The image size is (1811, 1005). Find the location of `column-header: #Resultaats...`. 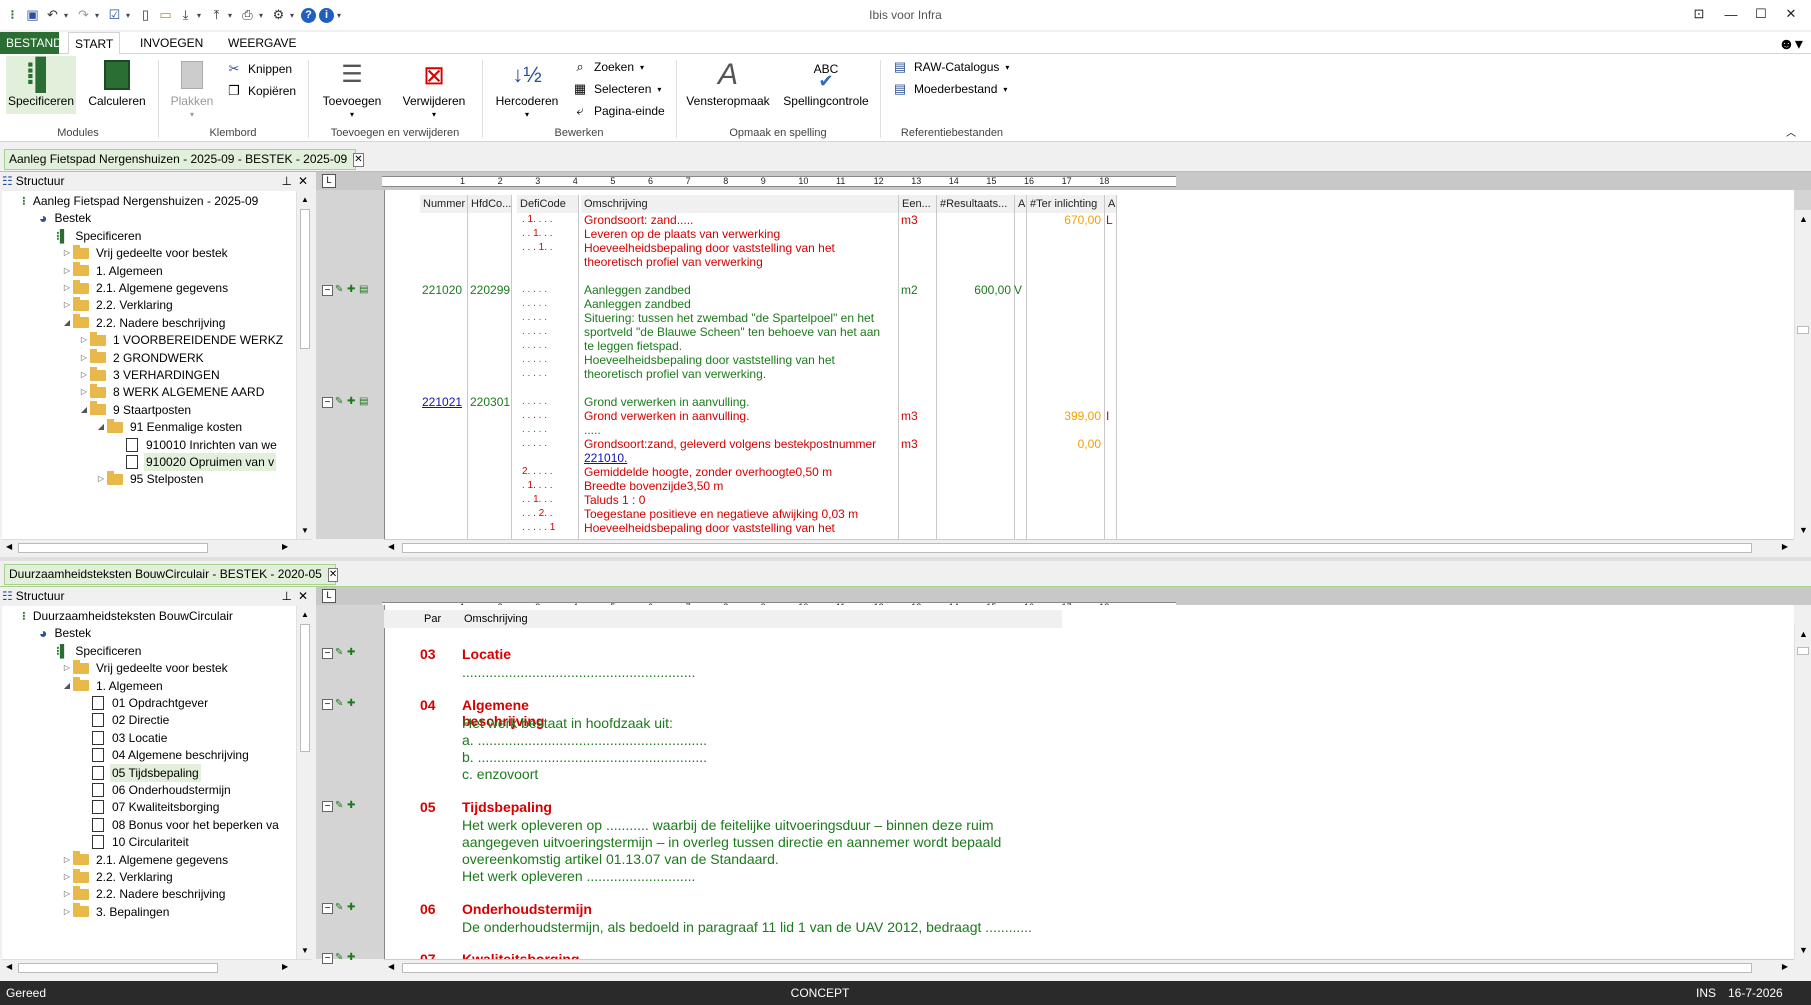

column-header: #Resultaats... is located at coordinates (976, 204).